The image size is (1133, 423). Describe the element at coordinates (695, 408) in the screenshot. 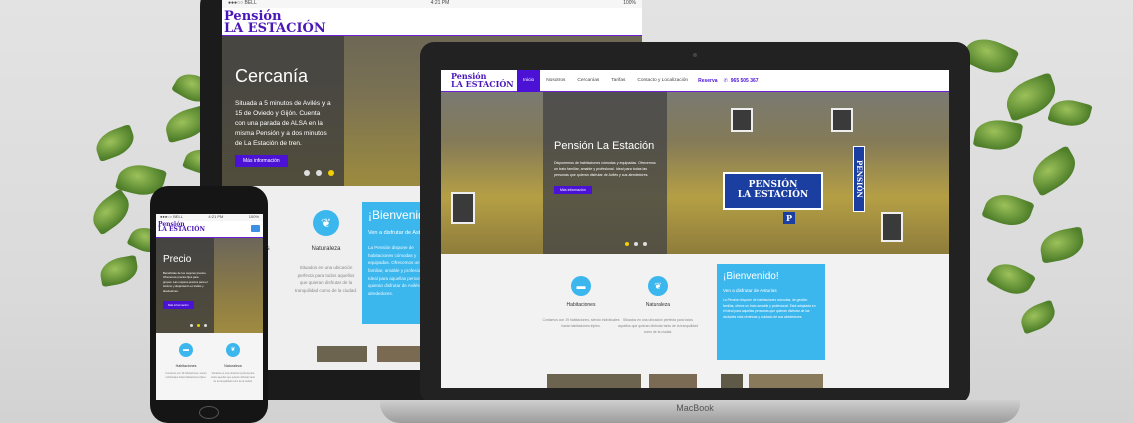

I see `macbook-label: MacBook` at that location.